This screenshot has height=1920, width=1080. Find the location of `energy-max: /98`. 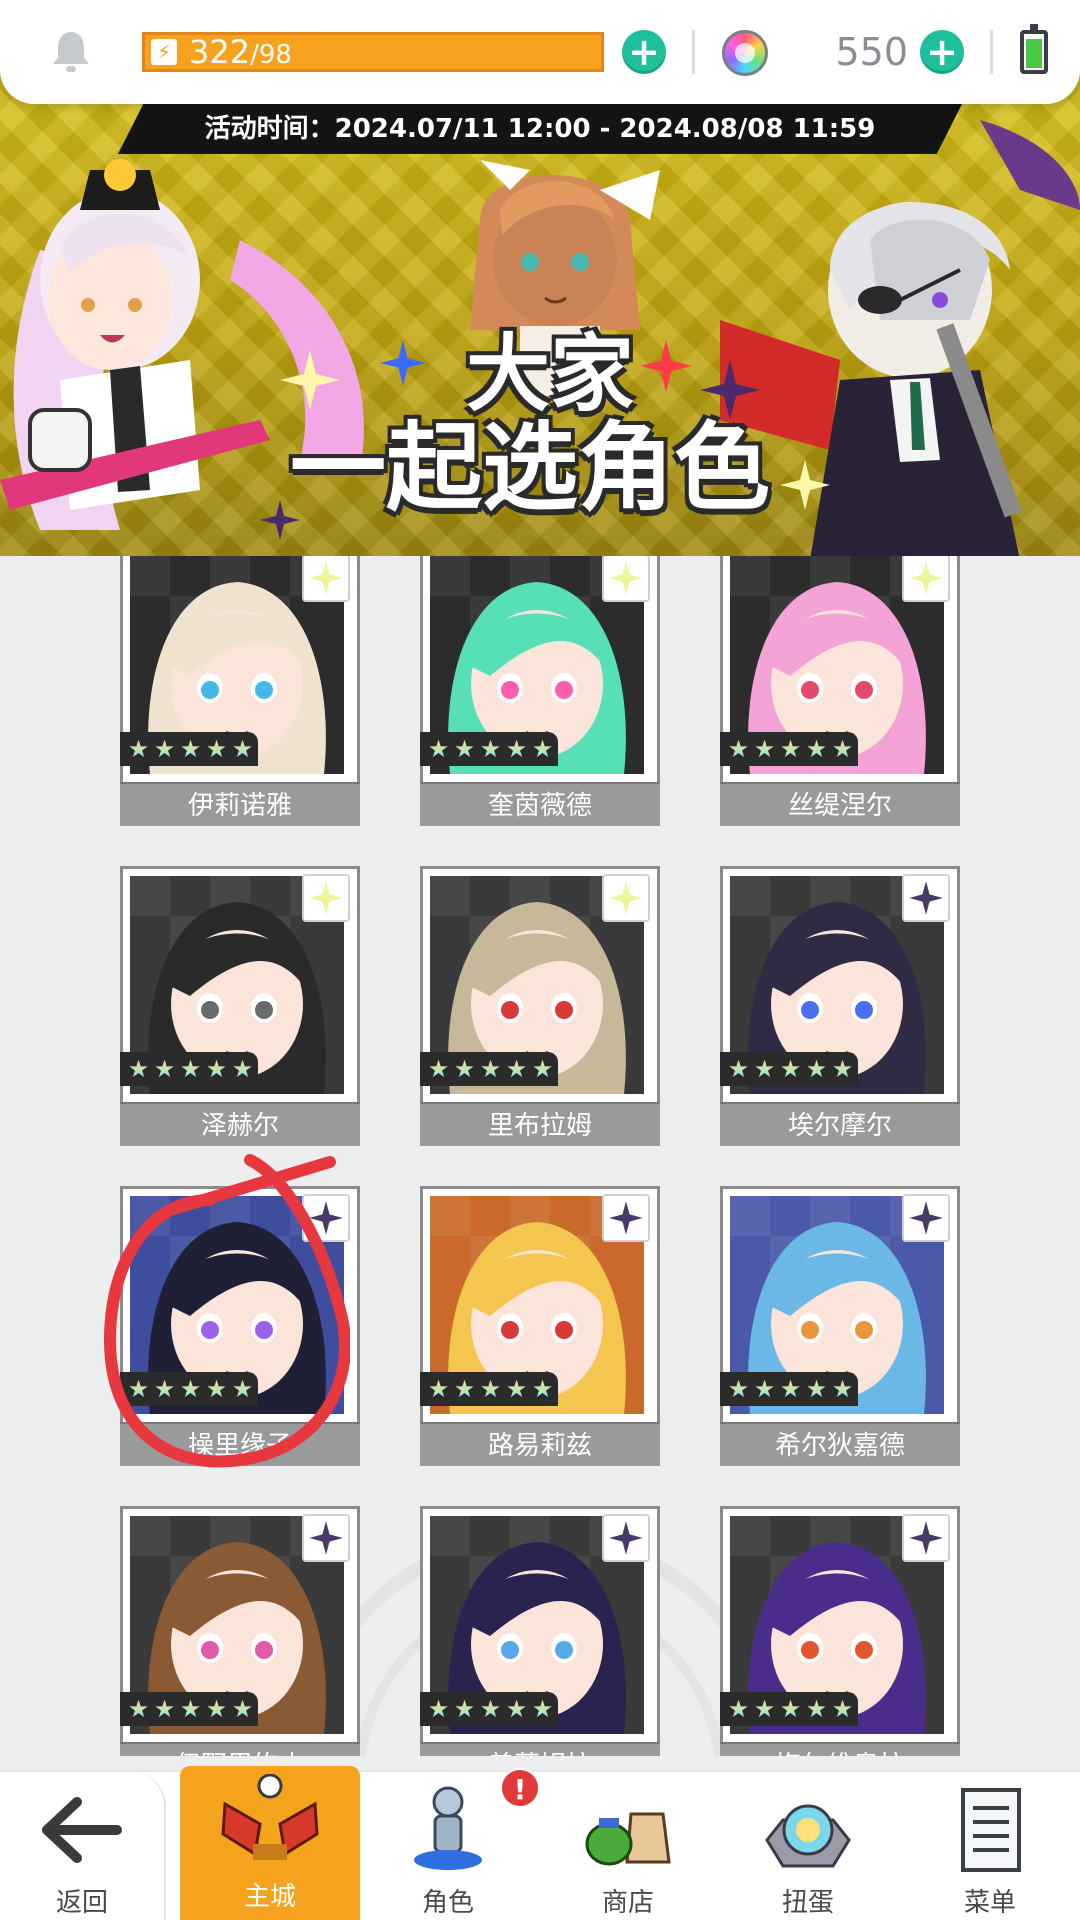

energy-max: /98 is located at coordinates (271, 55).